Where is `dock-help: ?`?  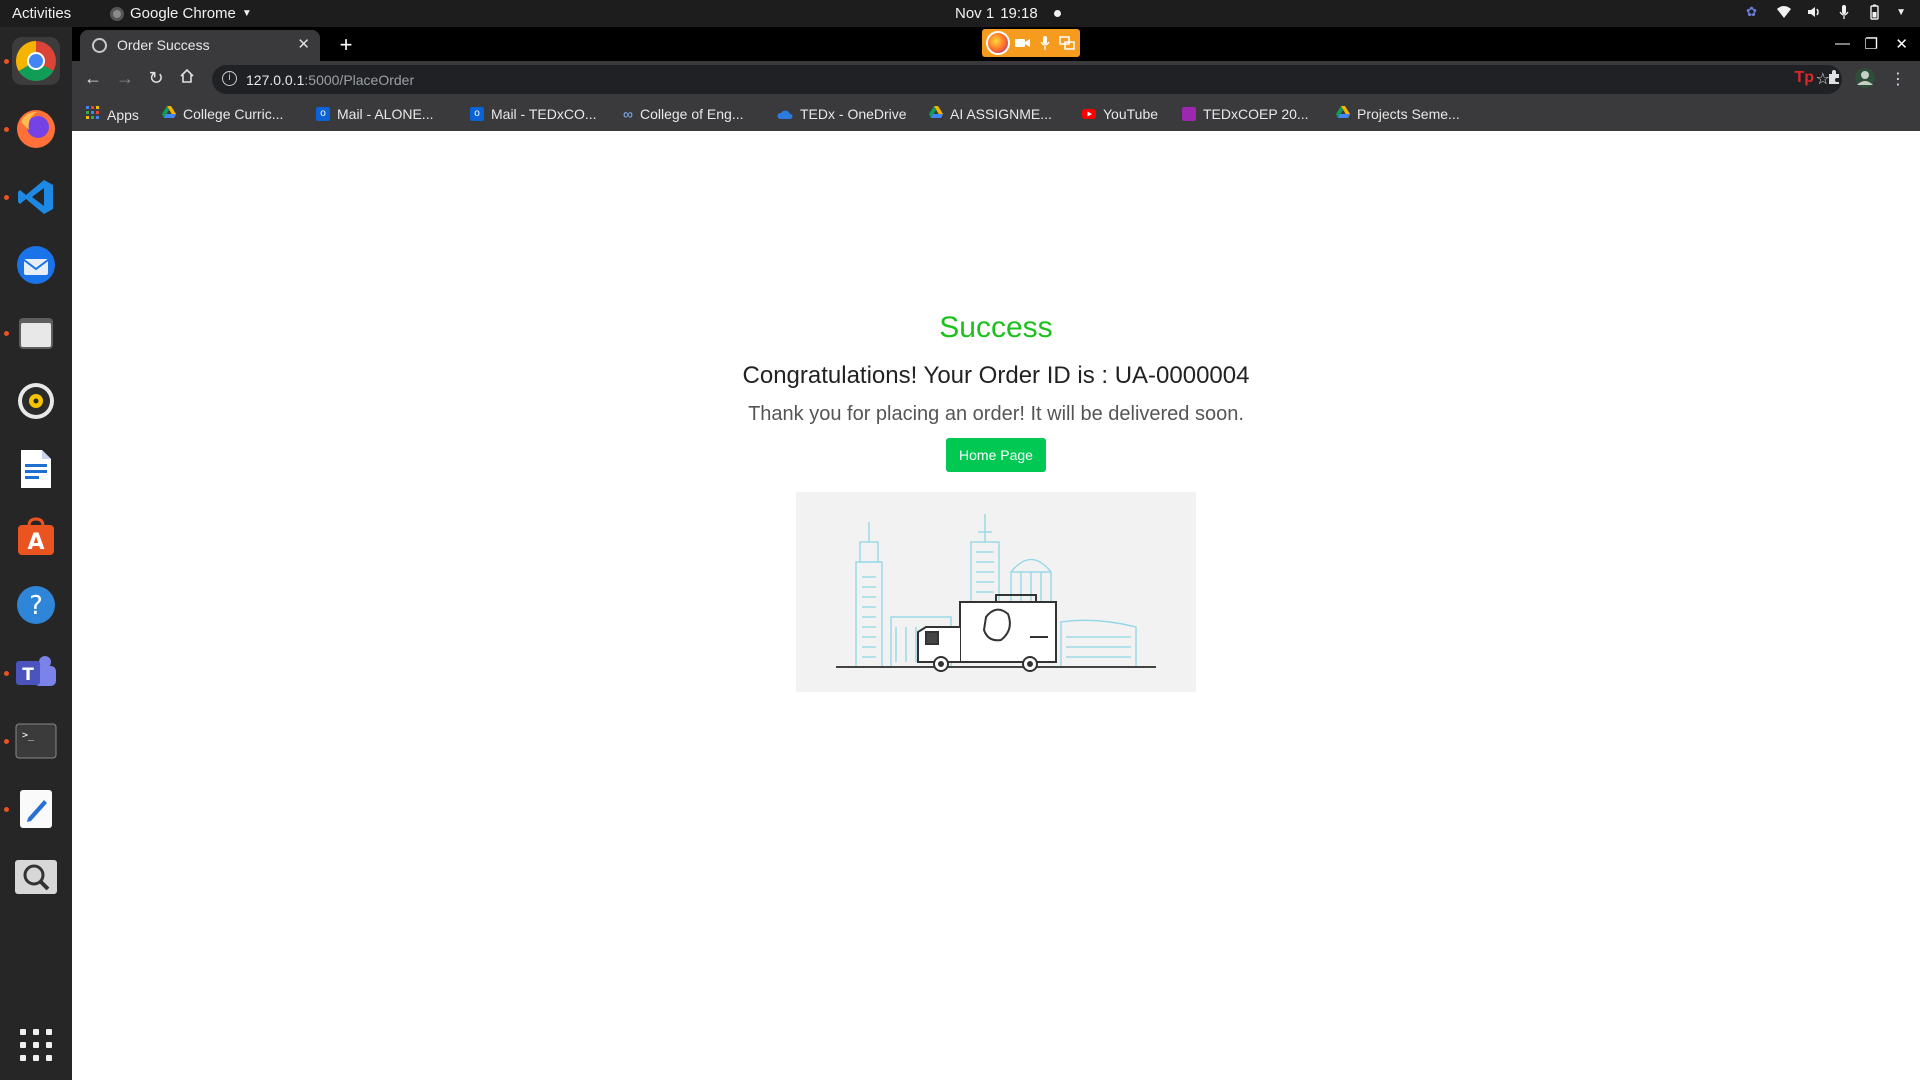
dock-help: ? is located at coordinates (36, 605).